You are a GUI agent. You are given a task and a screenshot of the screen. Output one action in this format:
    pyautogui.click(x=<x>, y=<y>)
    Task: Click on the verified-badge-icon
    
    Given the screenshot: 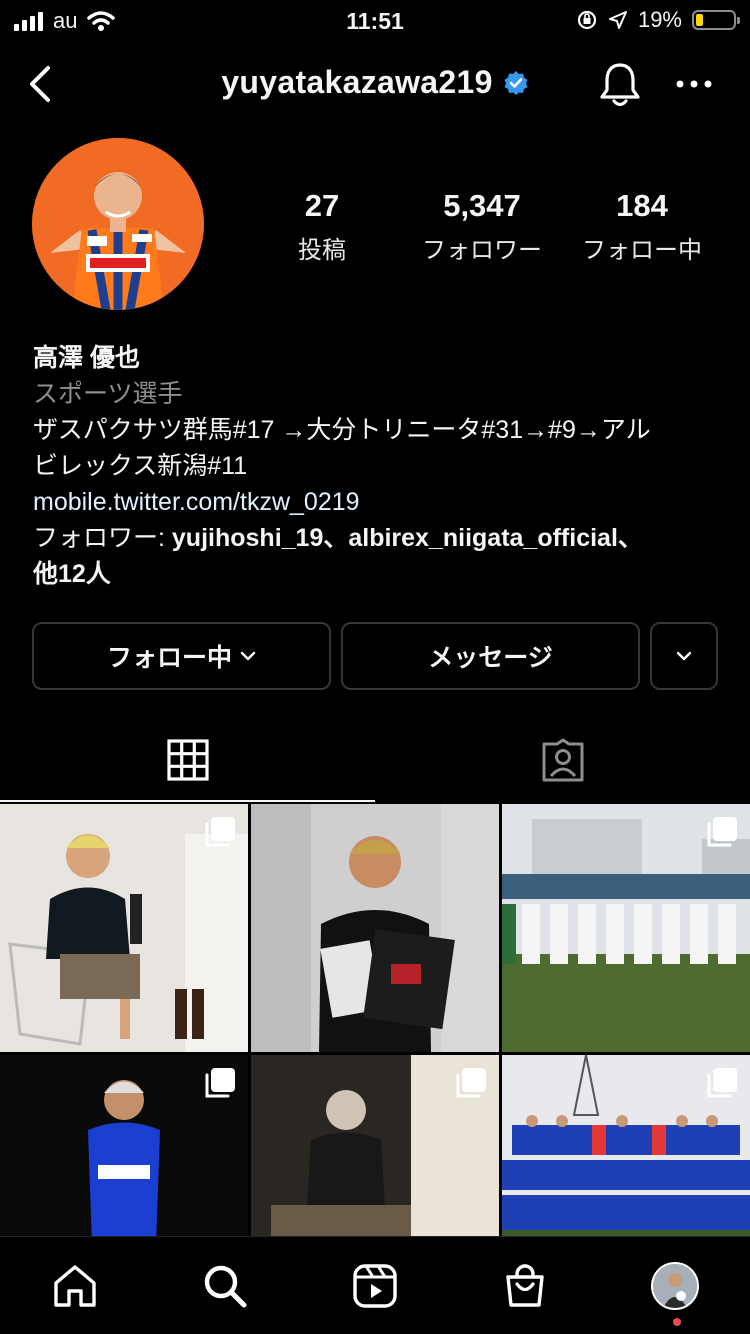 What is the action you would take?
    pyautogui.click(x=516, y=82)
    